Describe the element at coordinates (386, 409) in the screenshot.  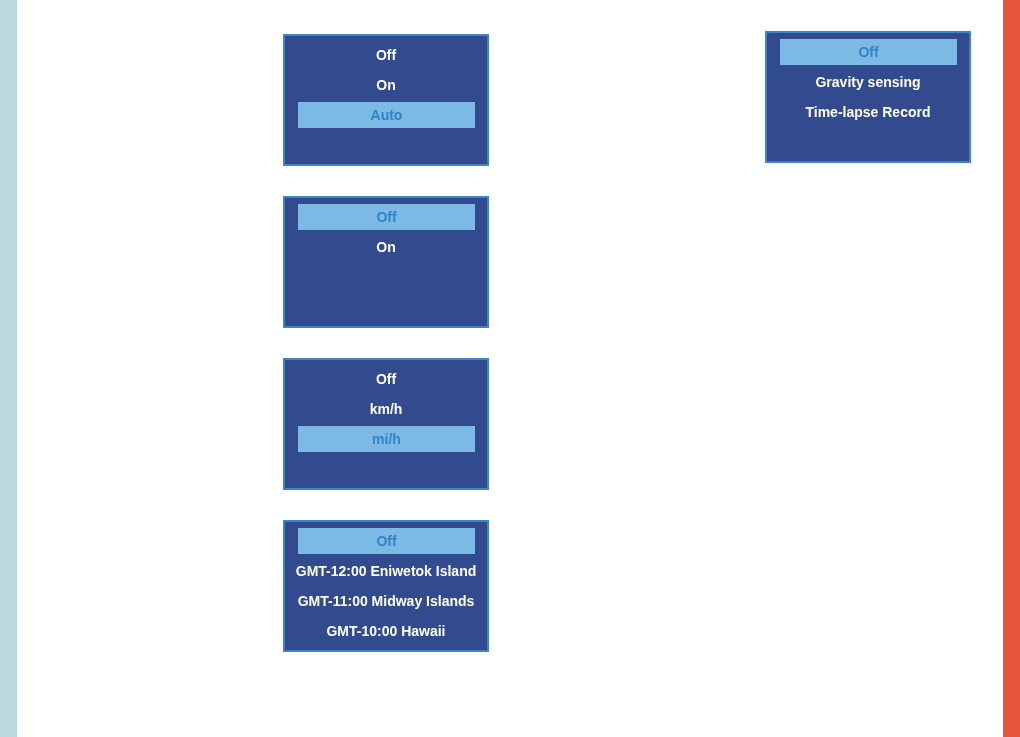
I see `menu-option: km/h` at that location.